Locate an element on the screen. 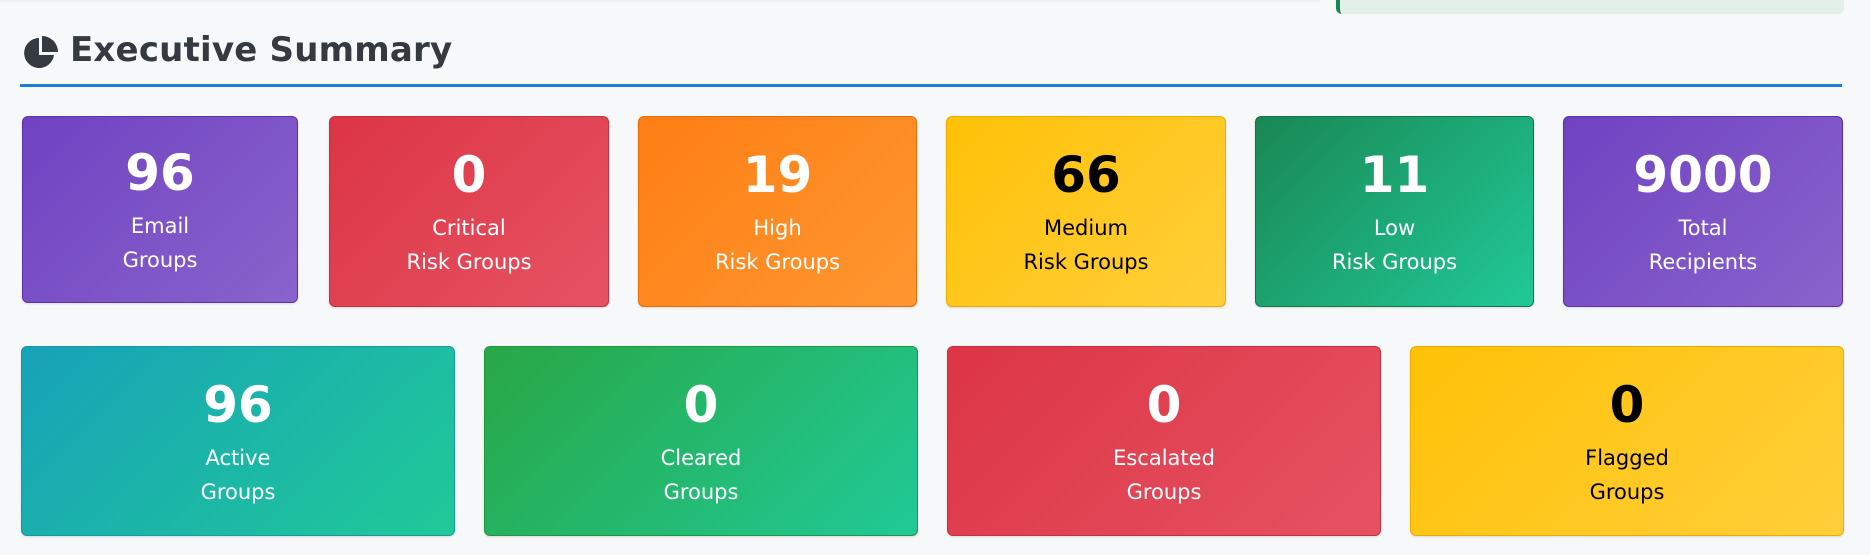 The image size is (1870, 555). pie-chart-icon is located at coordinates (41, 52).